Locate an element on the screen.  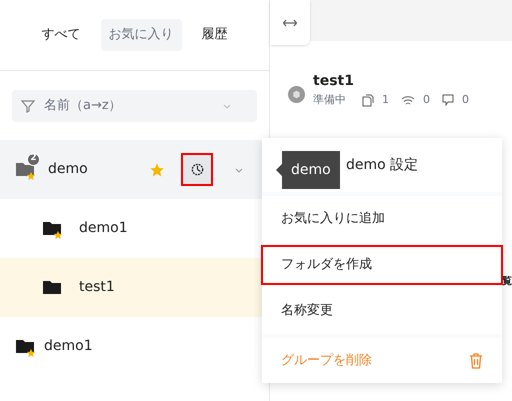
menu-title: demo 設定 is located at coordinates (382, 165).